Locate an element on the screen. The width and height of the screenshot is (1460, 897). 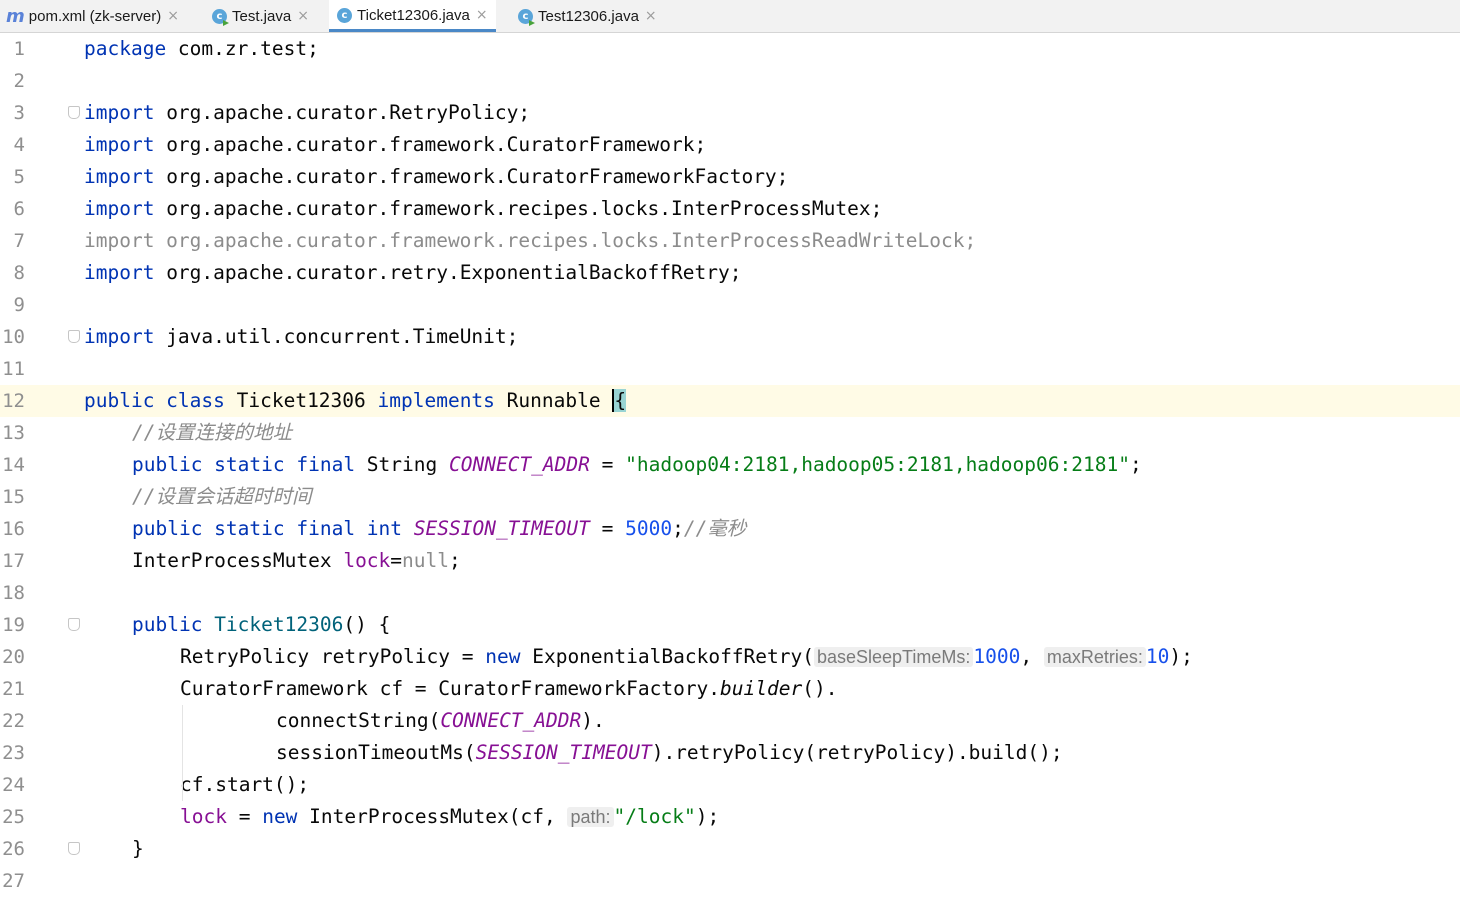
code-line: 3 import org.apache.curator.RetryPolicy; is located at coordinates (730, 113).